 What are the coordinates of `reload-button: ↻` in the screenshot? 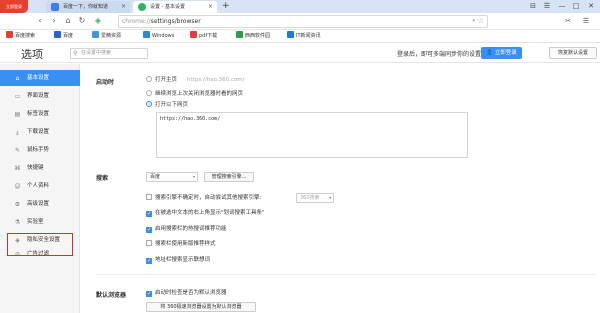 It's located at (82, 21).